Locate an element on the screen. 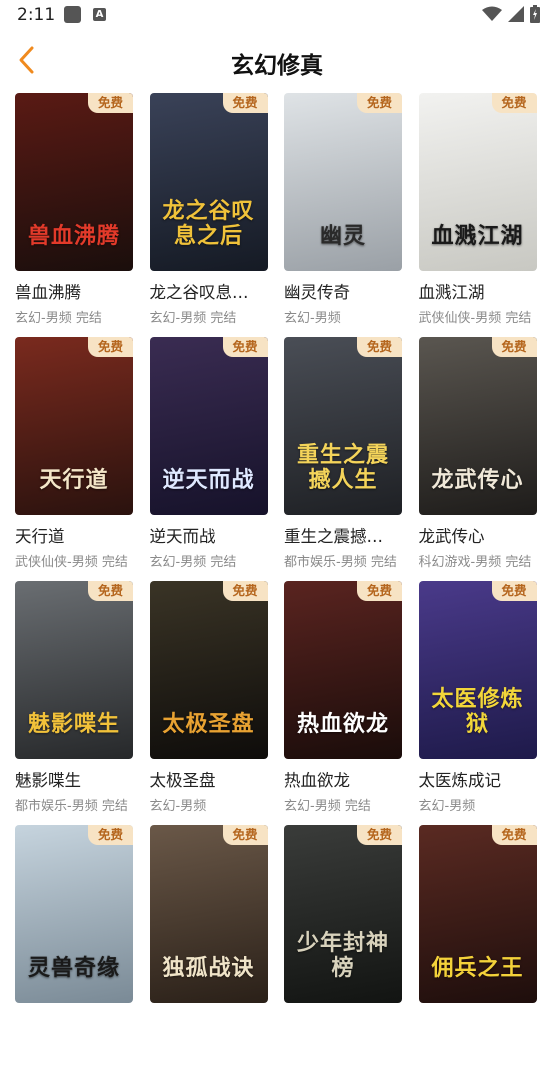  cell-signal-icon is located at coordinates (516, 14).